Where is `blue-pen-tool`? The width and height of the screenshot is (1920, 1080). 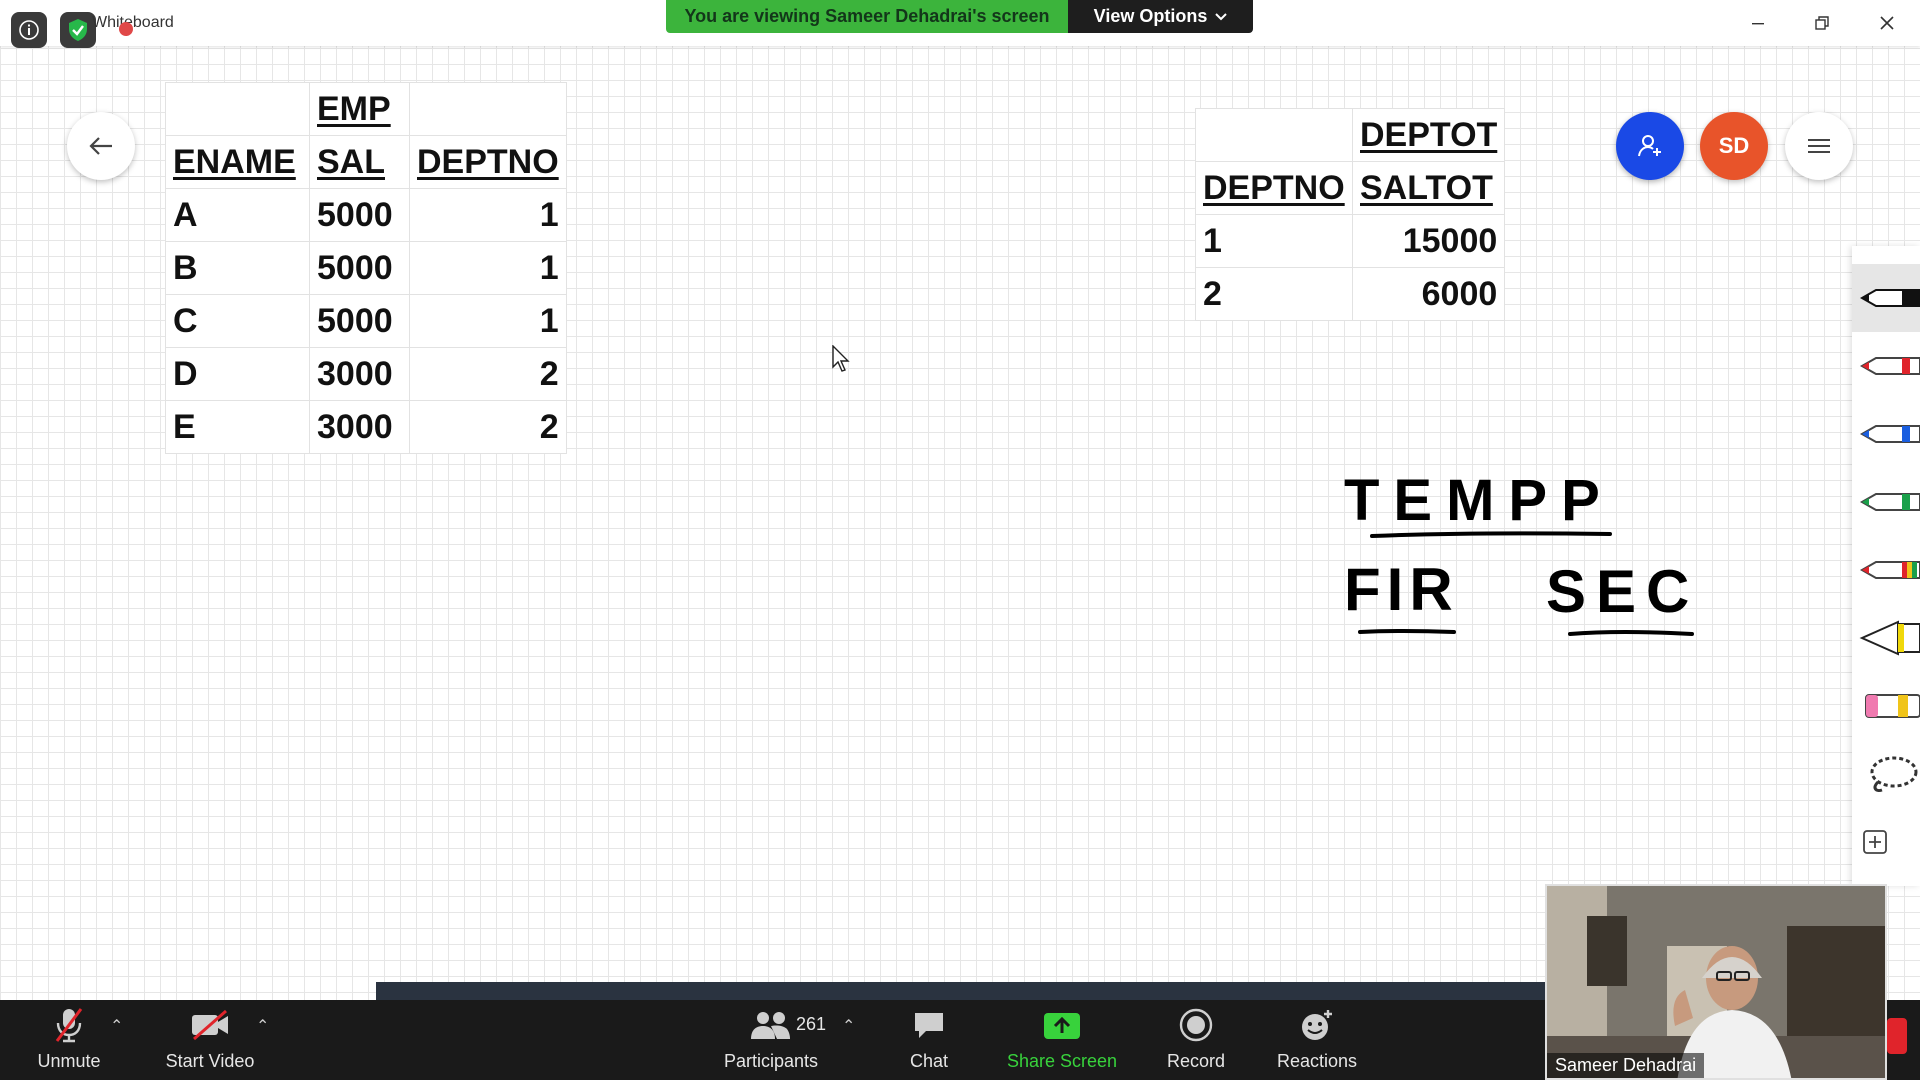 blue-pen-tool is located at coordinates (1886, 434).